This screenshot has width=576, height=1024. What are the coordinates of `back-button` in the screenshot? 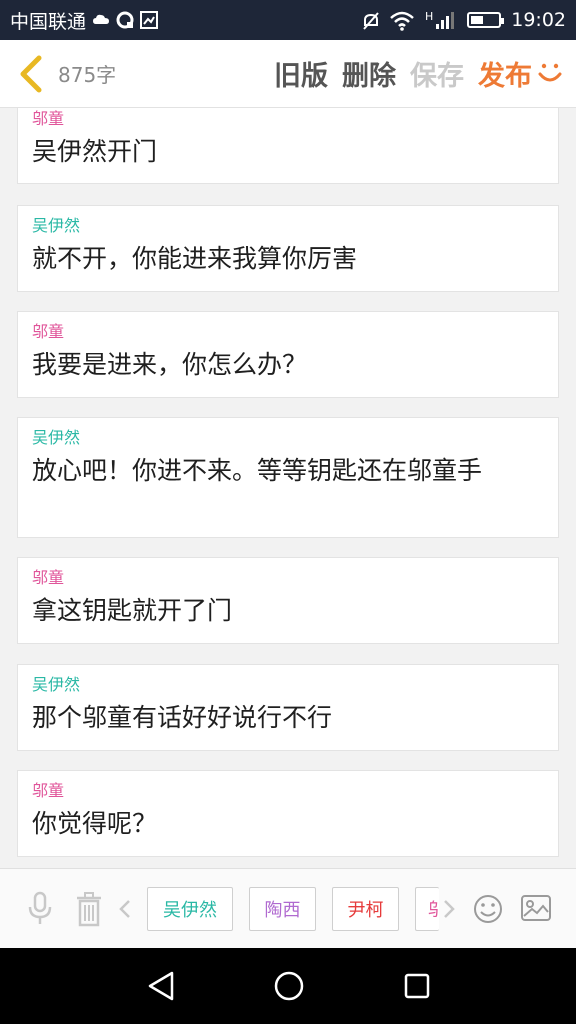 It's located at (31, 74).